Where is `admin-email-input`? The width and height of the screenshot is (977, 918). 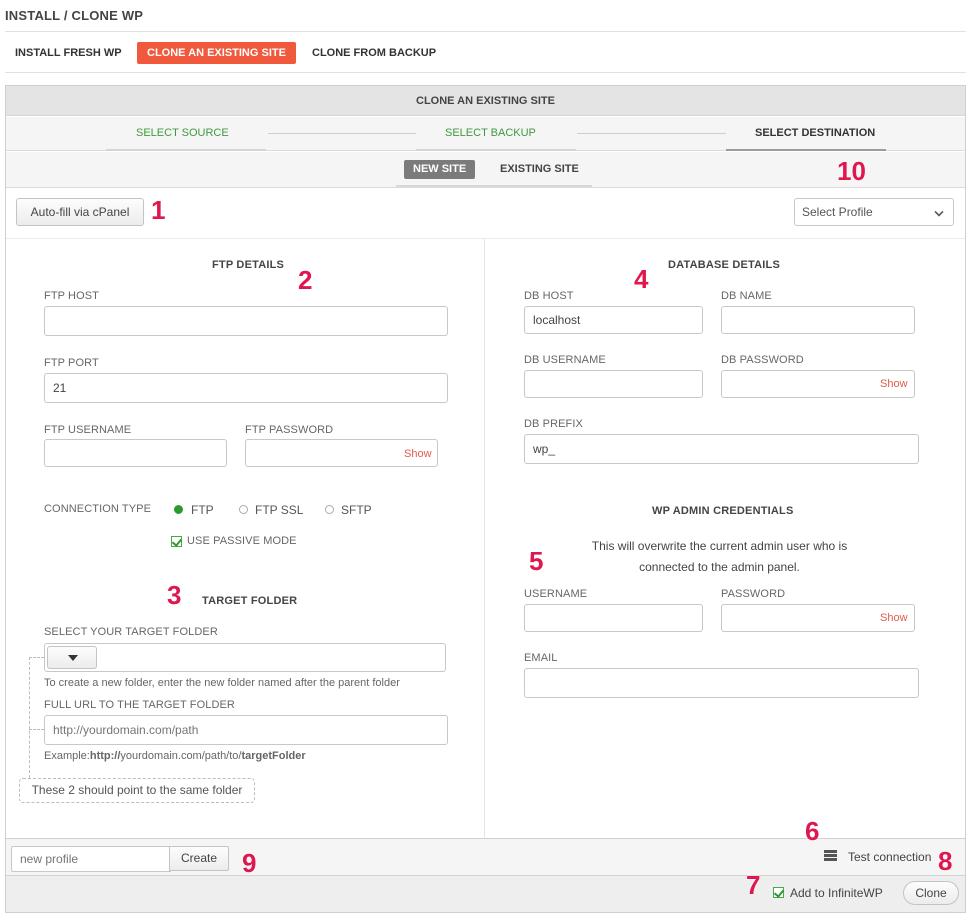 admin-email-input is located at coordinates (721, 683).